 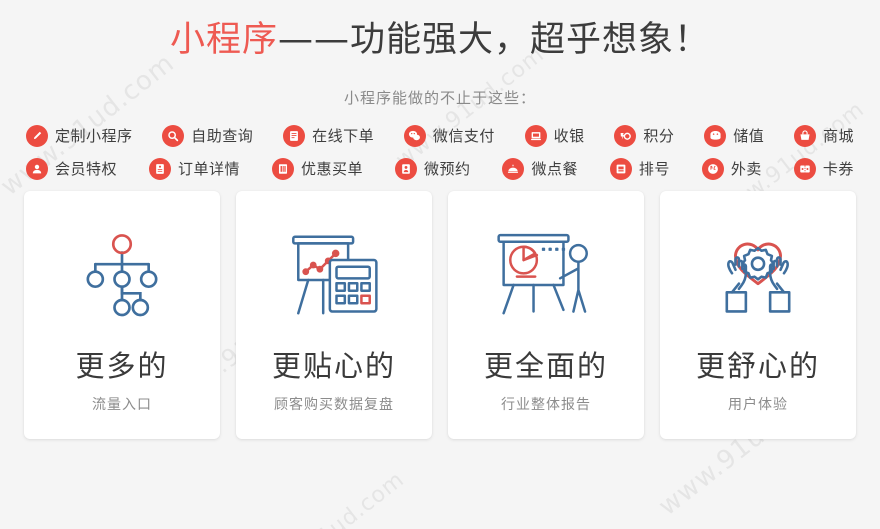 I want to click on discount-bill-icon, so click(x=282, y=168).